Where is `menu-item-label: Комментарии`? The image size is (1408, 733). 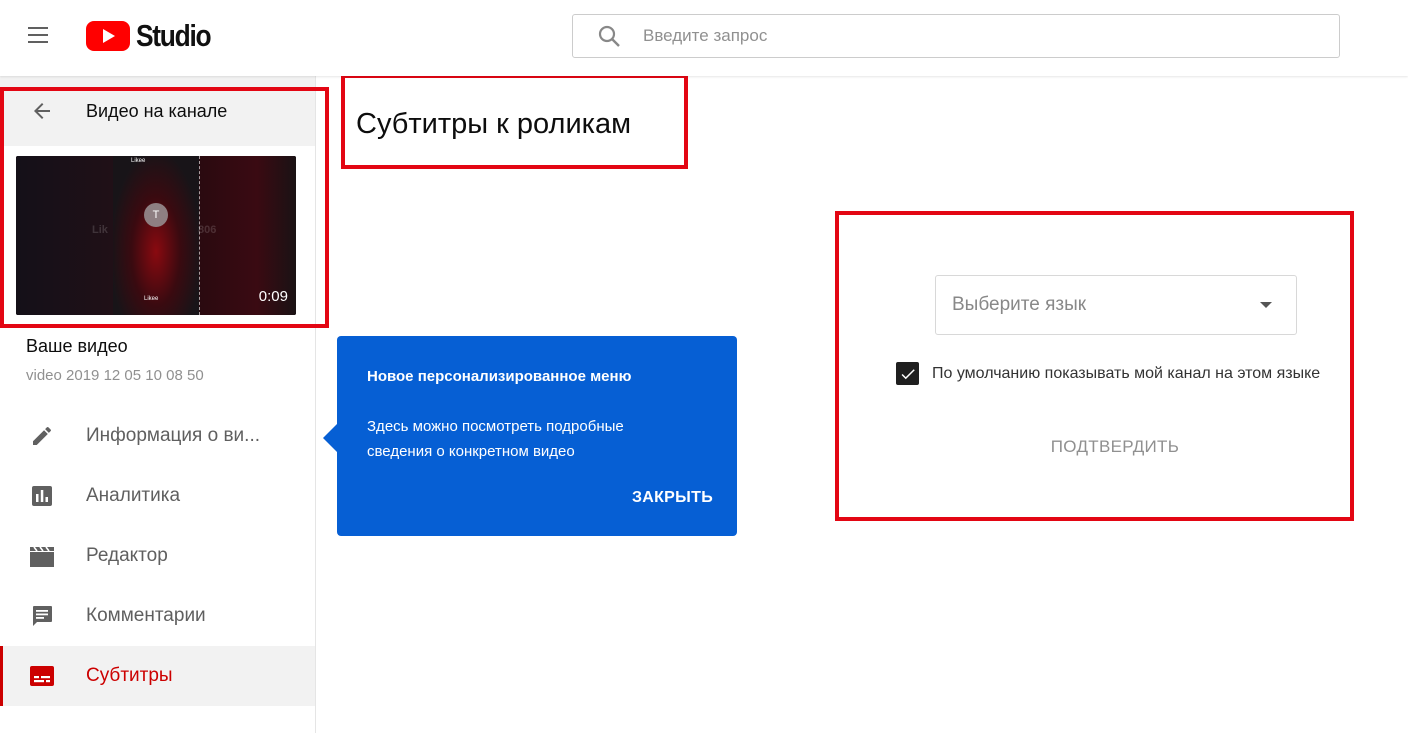
menu-item-label: Комментарии is located at coordinates (146, 615).